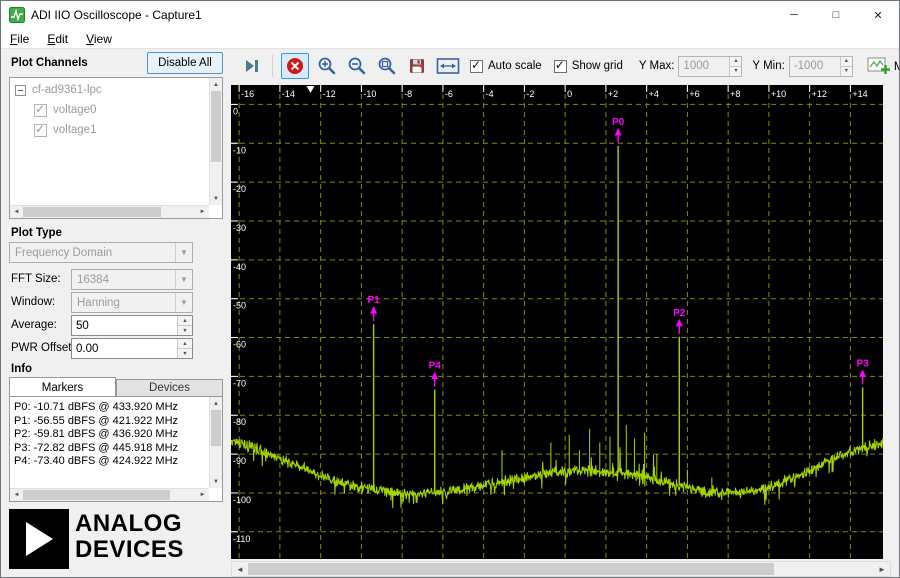 The height and width of the screenshot is (578, 900). I want to click on marker-readout: P4: -73.40 dBFS @ 424.922 MHz, so click(96, 461).